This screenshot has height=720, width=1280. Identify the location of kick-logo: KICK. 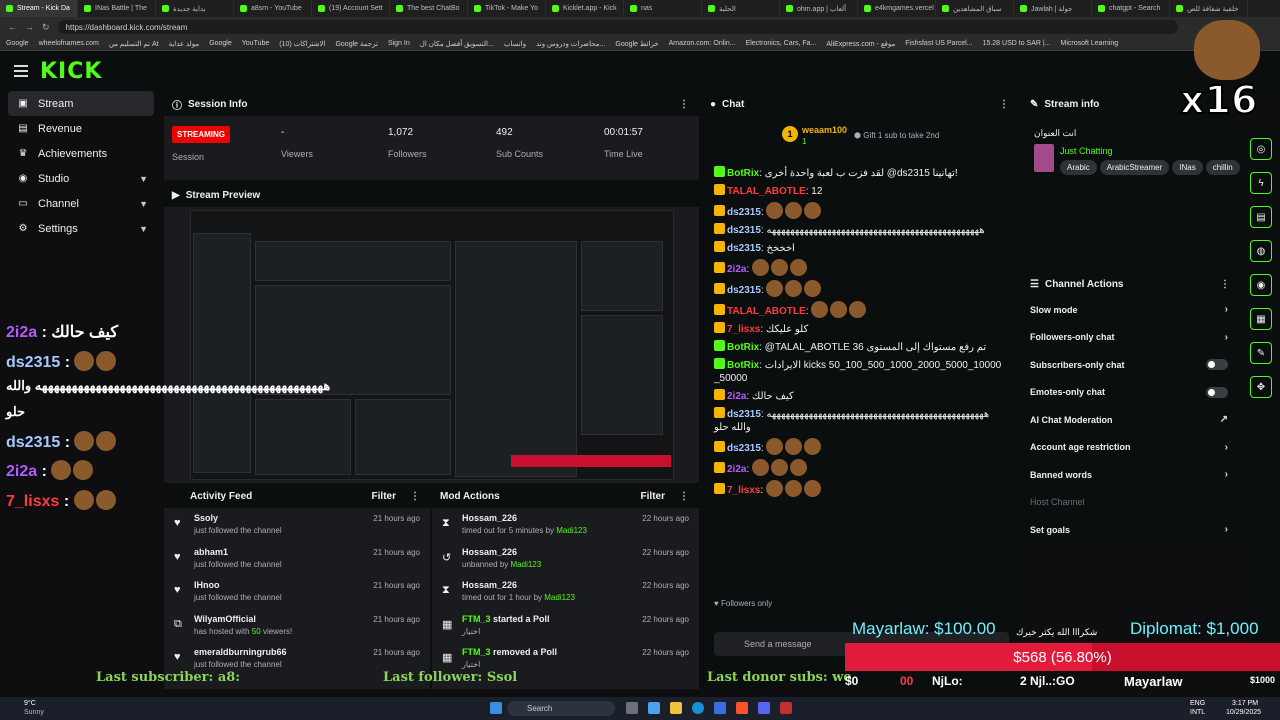
(71, 71).